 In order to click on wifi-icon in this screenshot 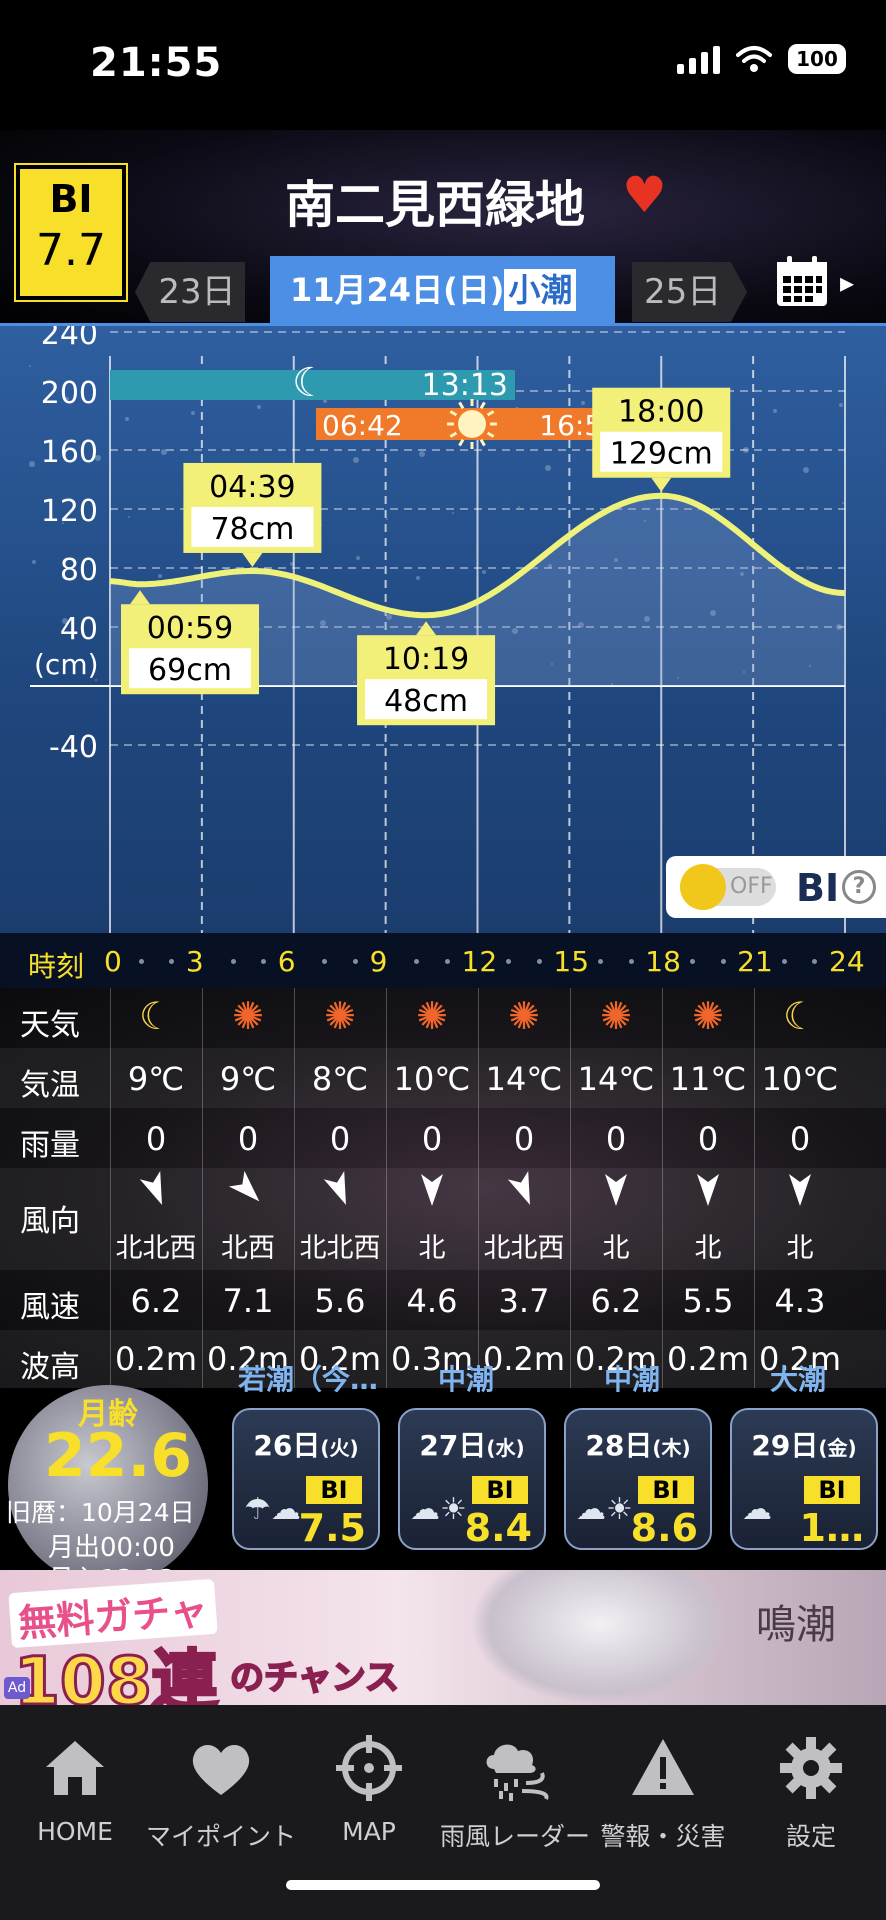, I will do `click(754, 59)`.